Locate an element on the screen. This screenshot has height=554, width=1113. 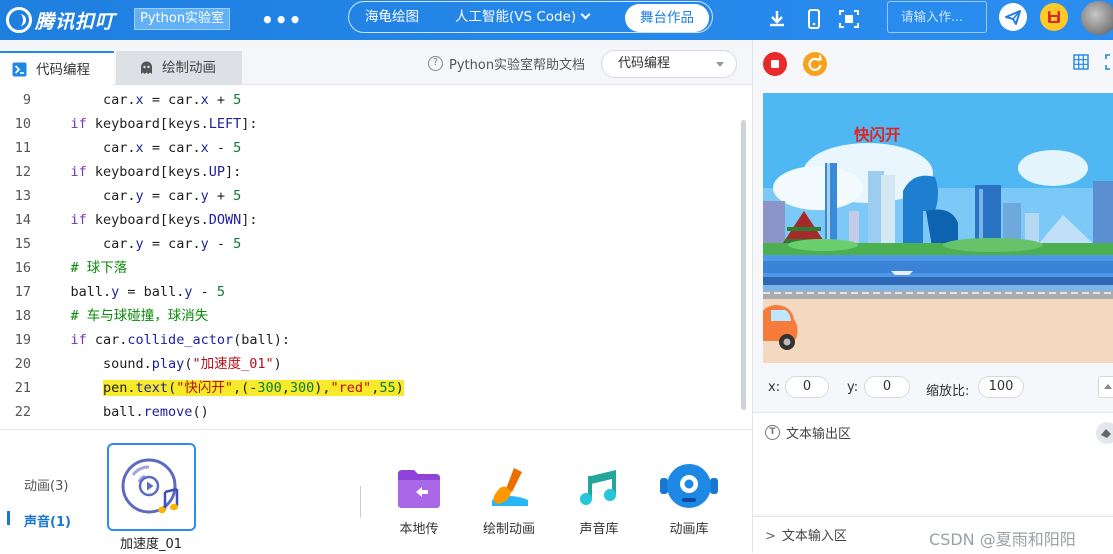
editor-scrollbar is located at coordinates (743, 265).